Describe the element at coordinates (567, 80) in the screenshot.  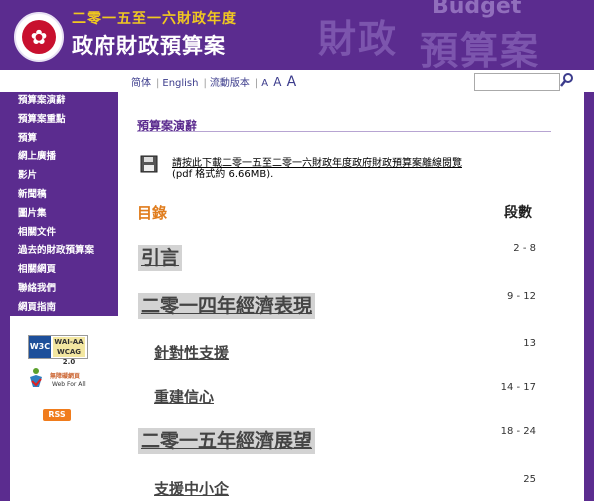
I see `search-icon` at that location.